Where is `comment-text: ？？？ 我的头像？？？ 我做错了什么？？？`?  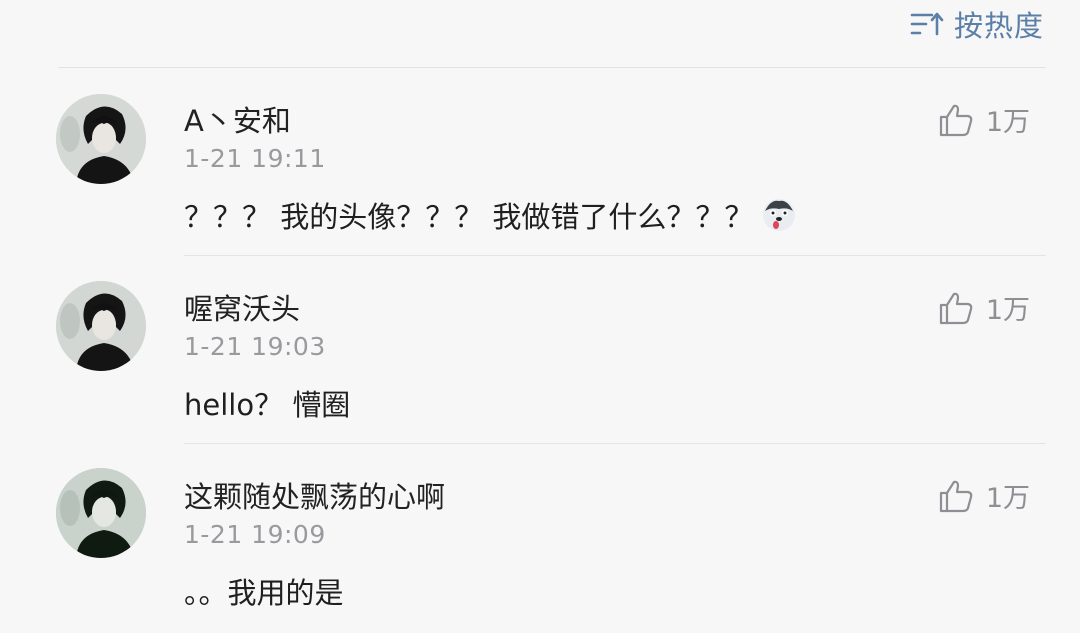
comment-text: ？？？ 我的头像？？？ 我做错了什么？？？ is located at coordinates (490, 215).